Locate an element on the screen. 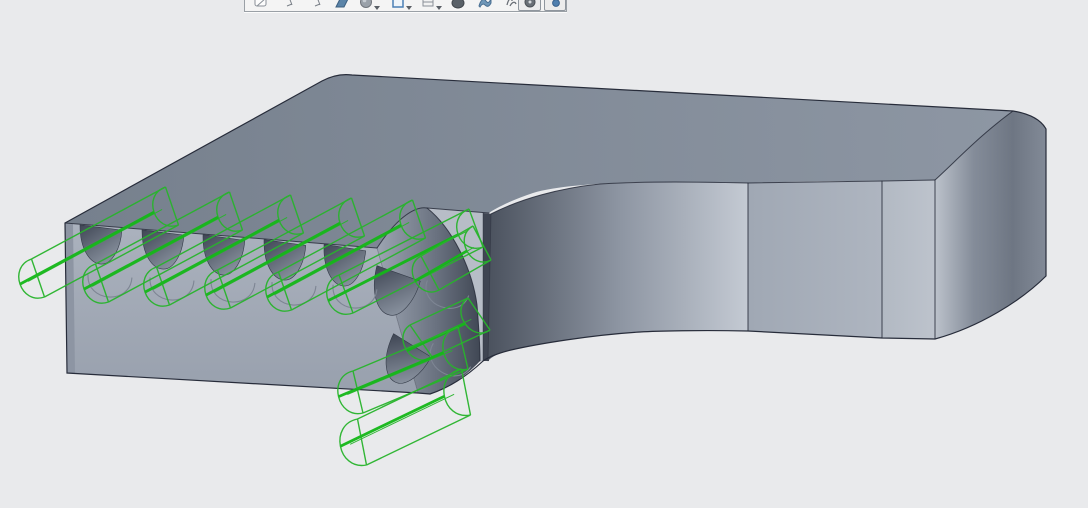  datum-plane-icon-glyph is located at coordinates (342, 4).